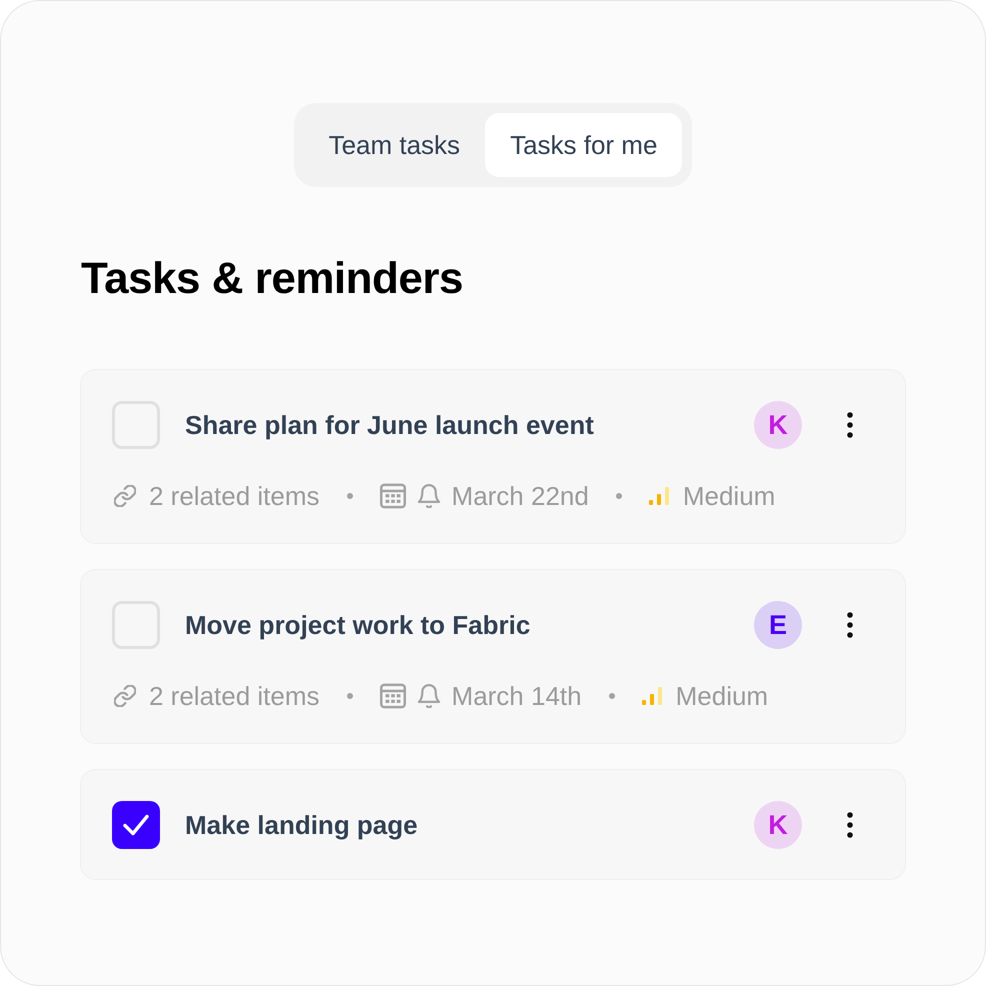 Image resolution: width=986 pixels, height=986 pixels. I want to click on avatar: E, so click(778, 625).